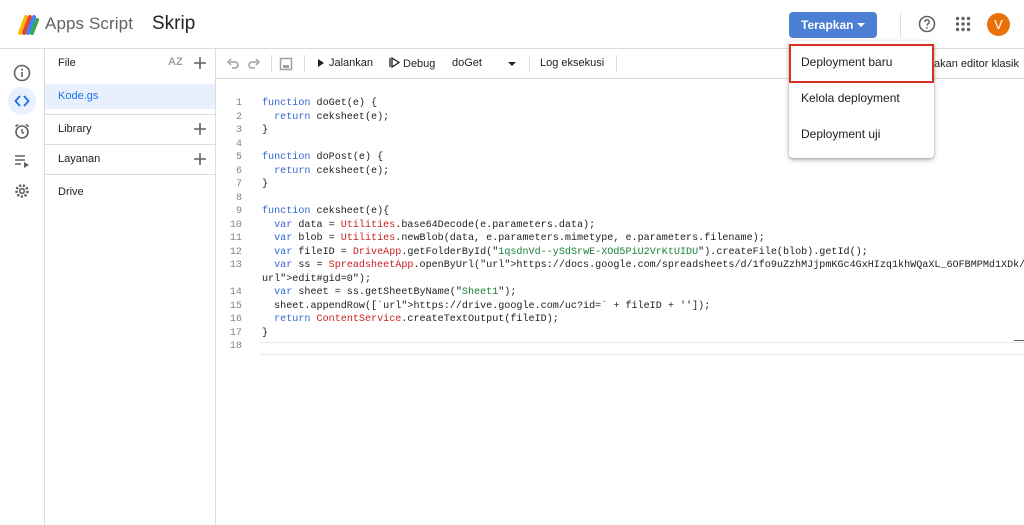 This screenshot has height=525, width=1024. I want to click on files-title: File, so click(67, 63).